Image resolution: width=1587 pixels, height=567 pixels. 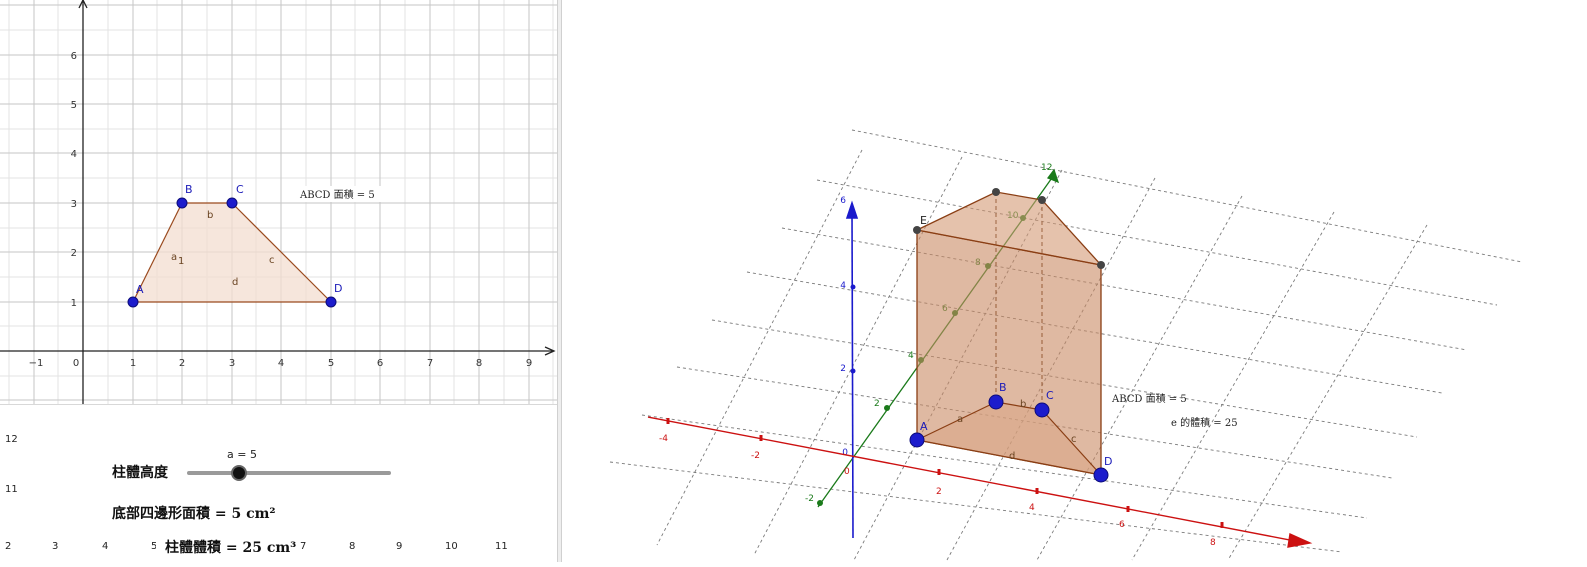 I want to click on area-label-3d: ABCD 面積 = 5, so click(x=1149, y=398).